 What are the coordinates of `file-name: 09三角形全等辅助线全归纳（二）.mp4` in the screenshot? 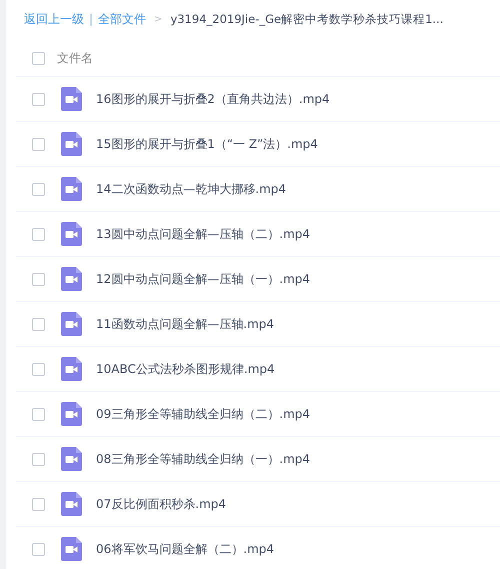 It's located at (203, 414).